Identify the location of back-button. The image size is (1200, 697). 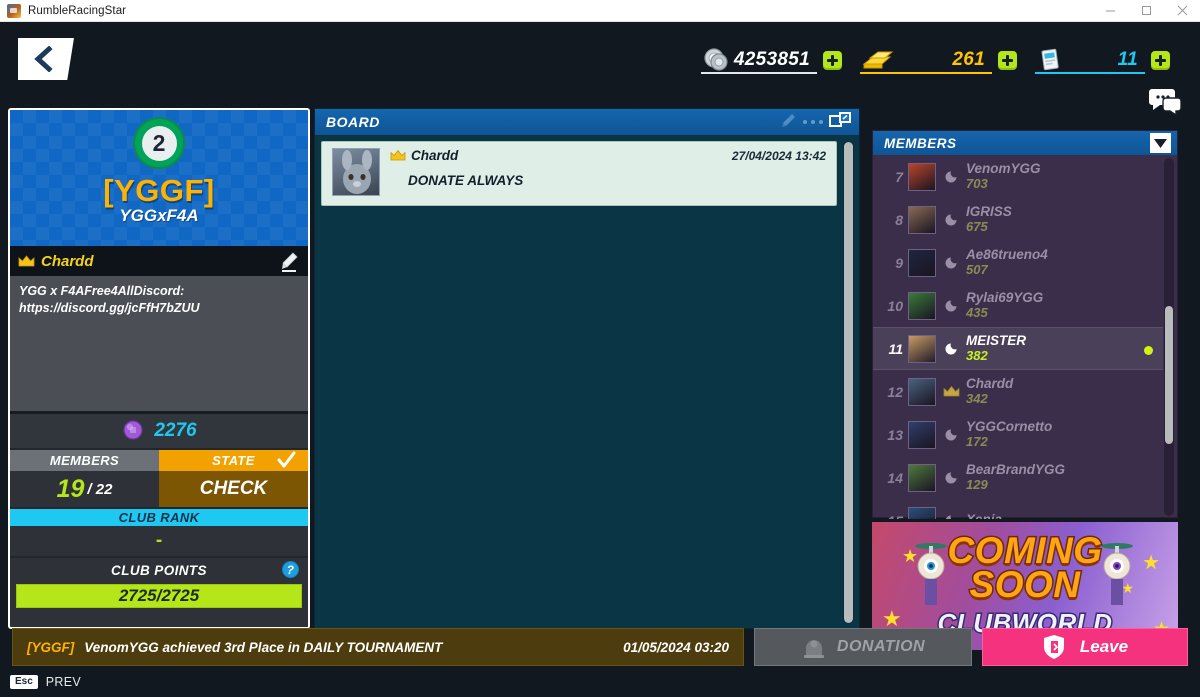
(46, 59).